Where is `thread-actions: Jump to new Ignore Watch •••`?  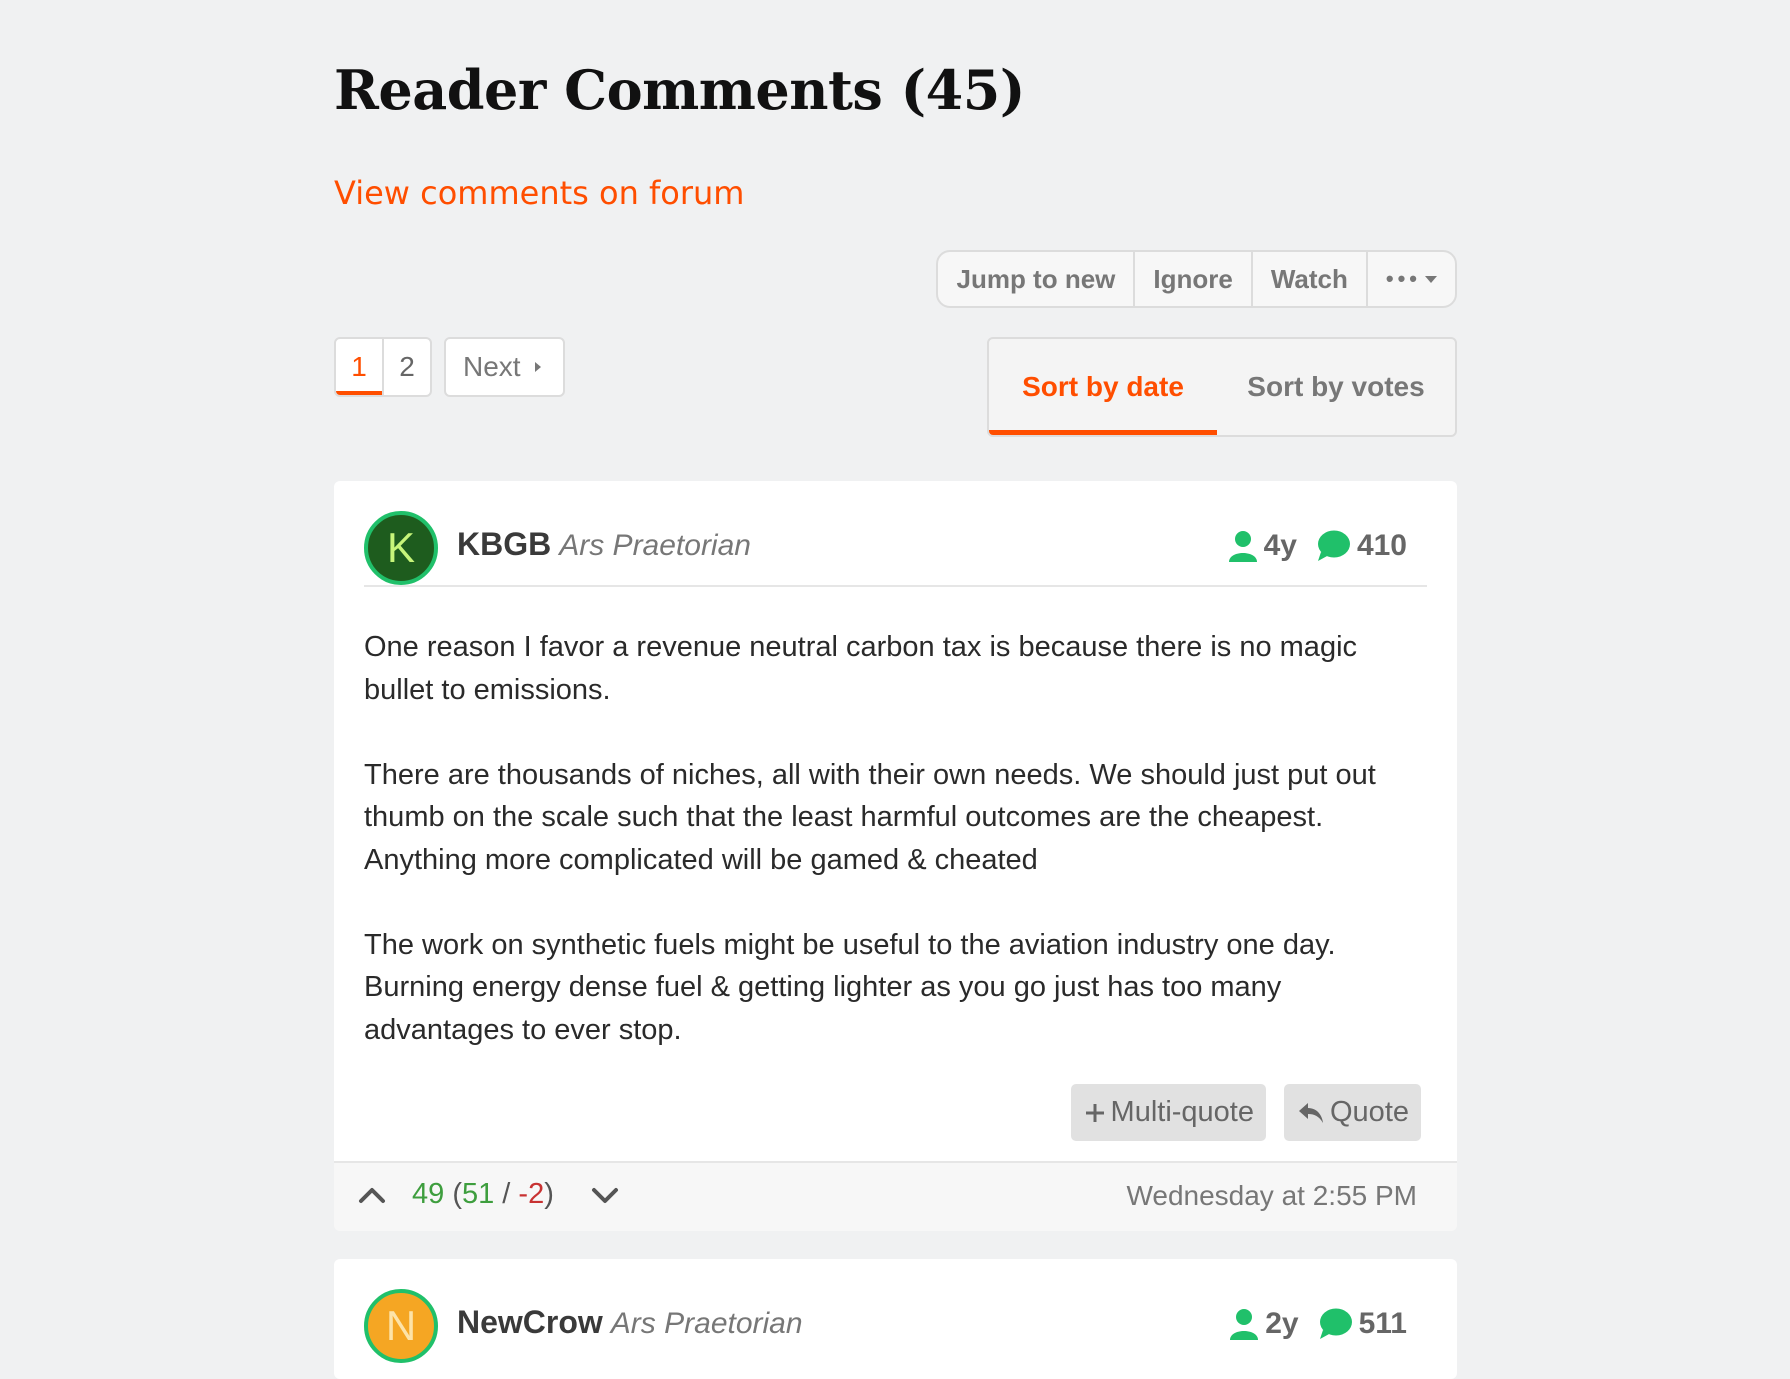 thread-actions: Jump to new Ignore Watch ••• is located at coordinates (1196, 279).